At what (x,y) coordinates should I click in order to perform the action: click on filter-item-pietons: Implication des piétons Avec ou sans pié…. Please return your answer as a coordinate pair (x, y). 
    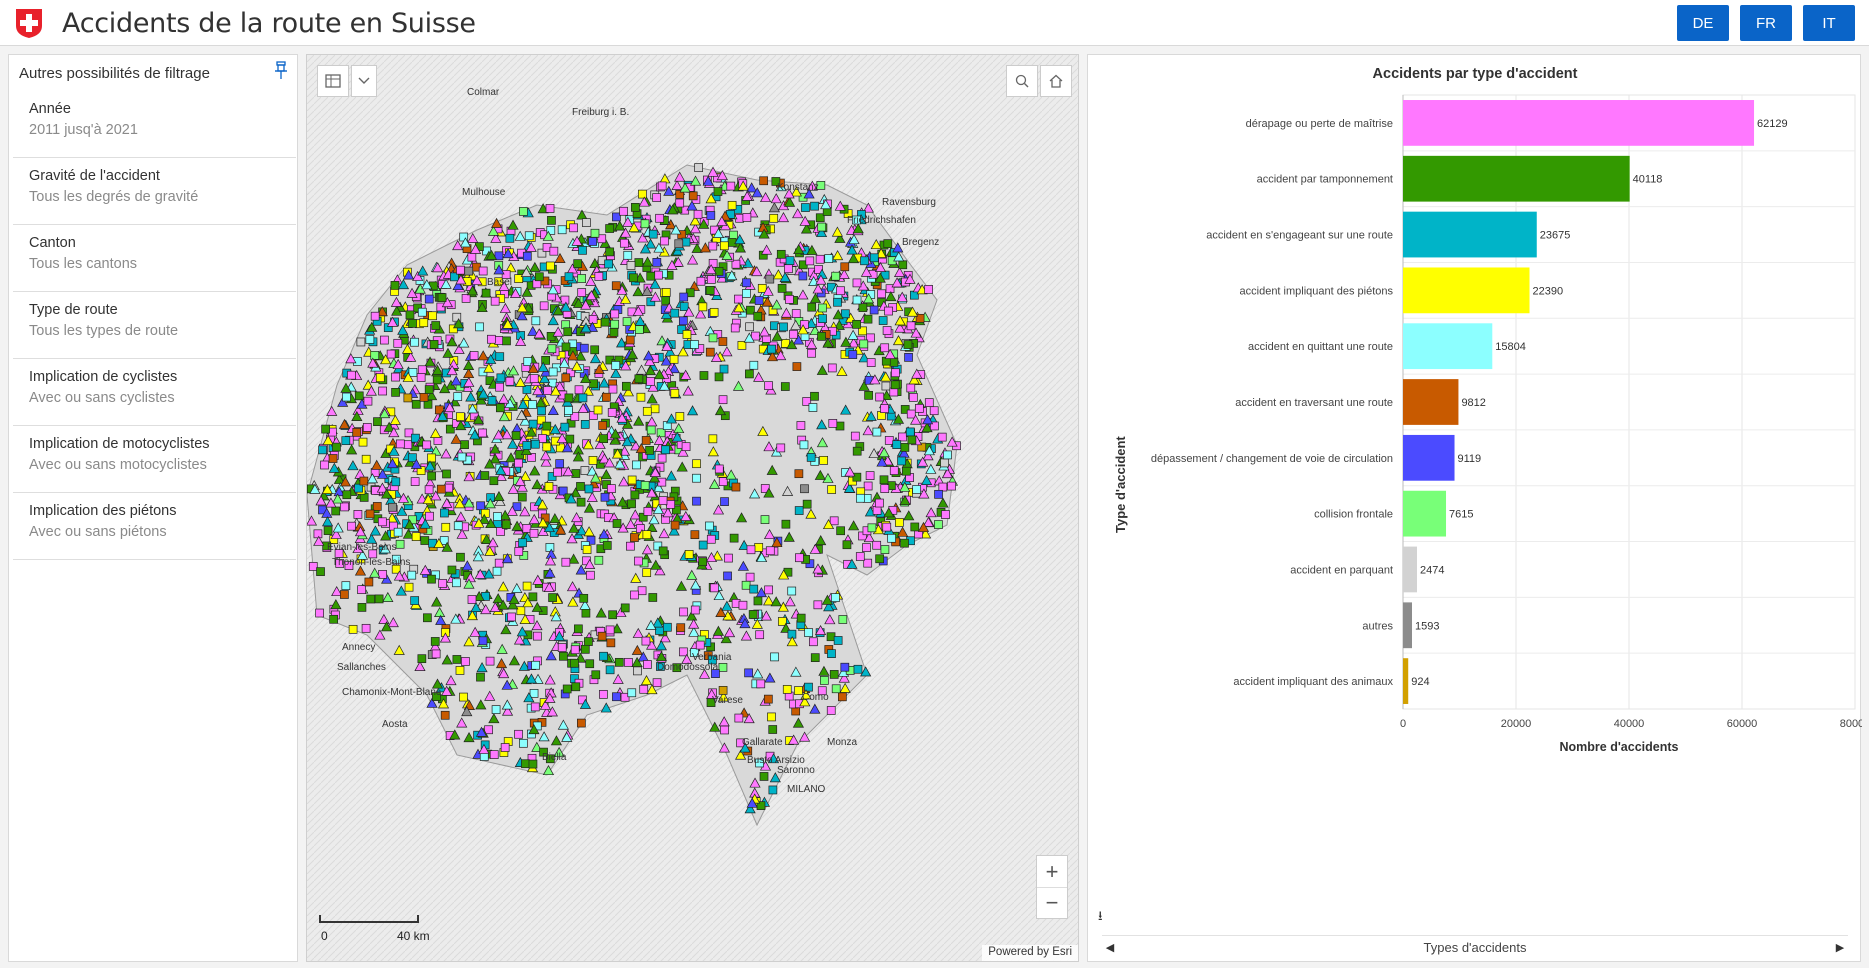
    Looking at the image, I should click on (154, 526).